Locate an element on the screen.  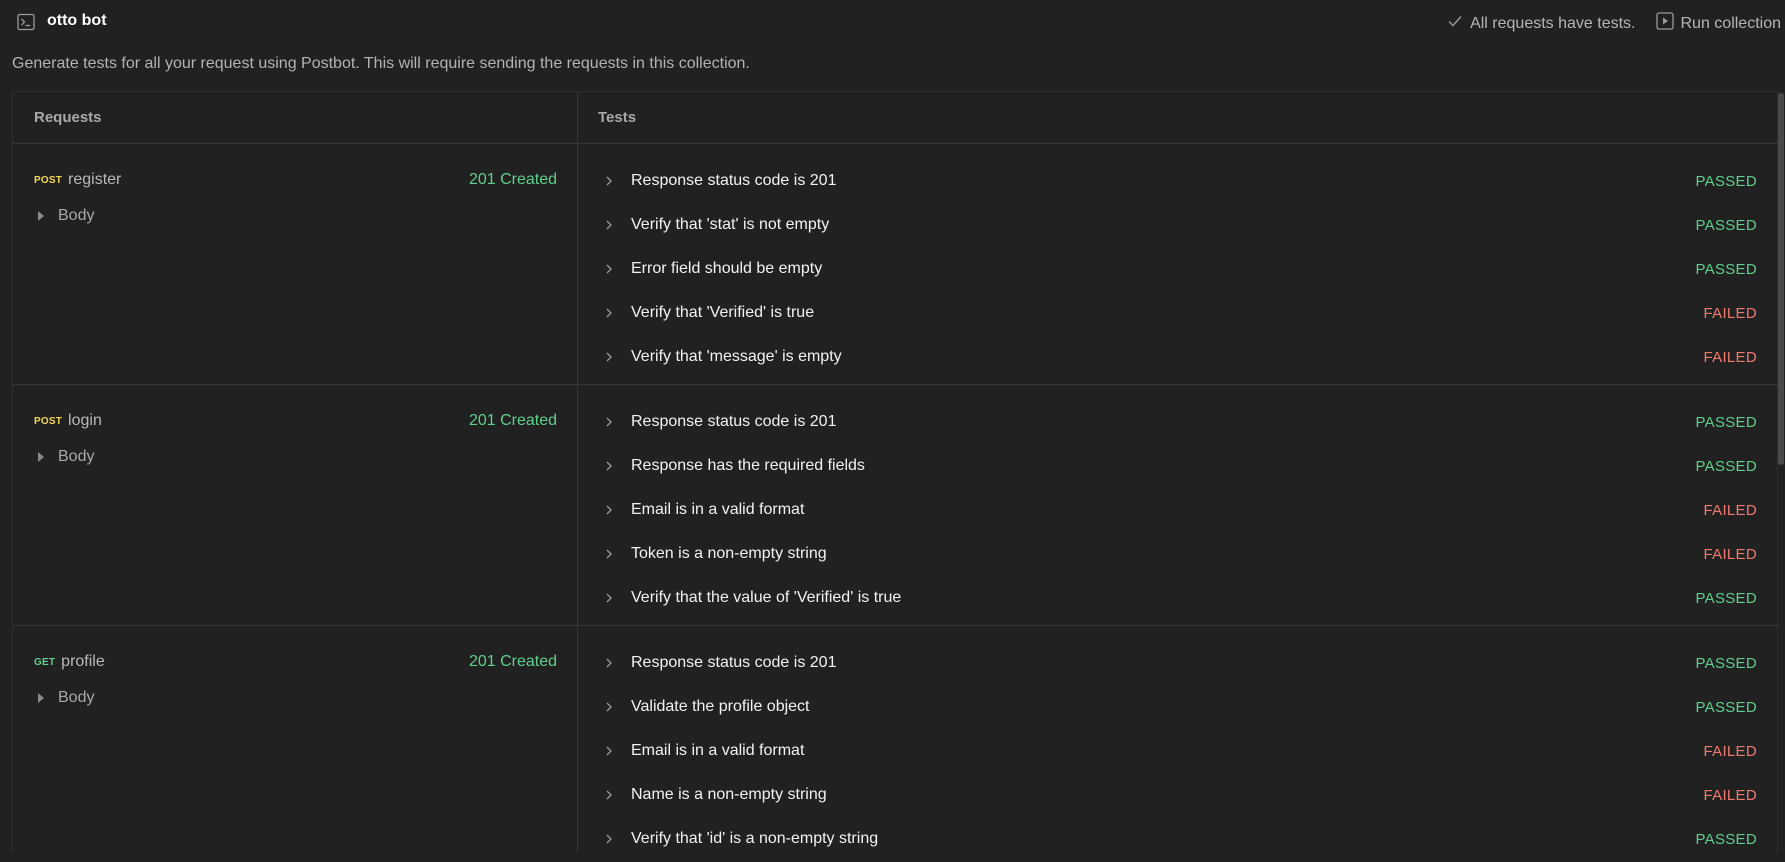
requests-column-header: Requests is located at coordinates (295, 117).